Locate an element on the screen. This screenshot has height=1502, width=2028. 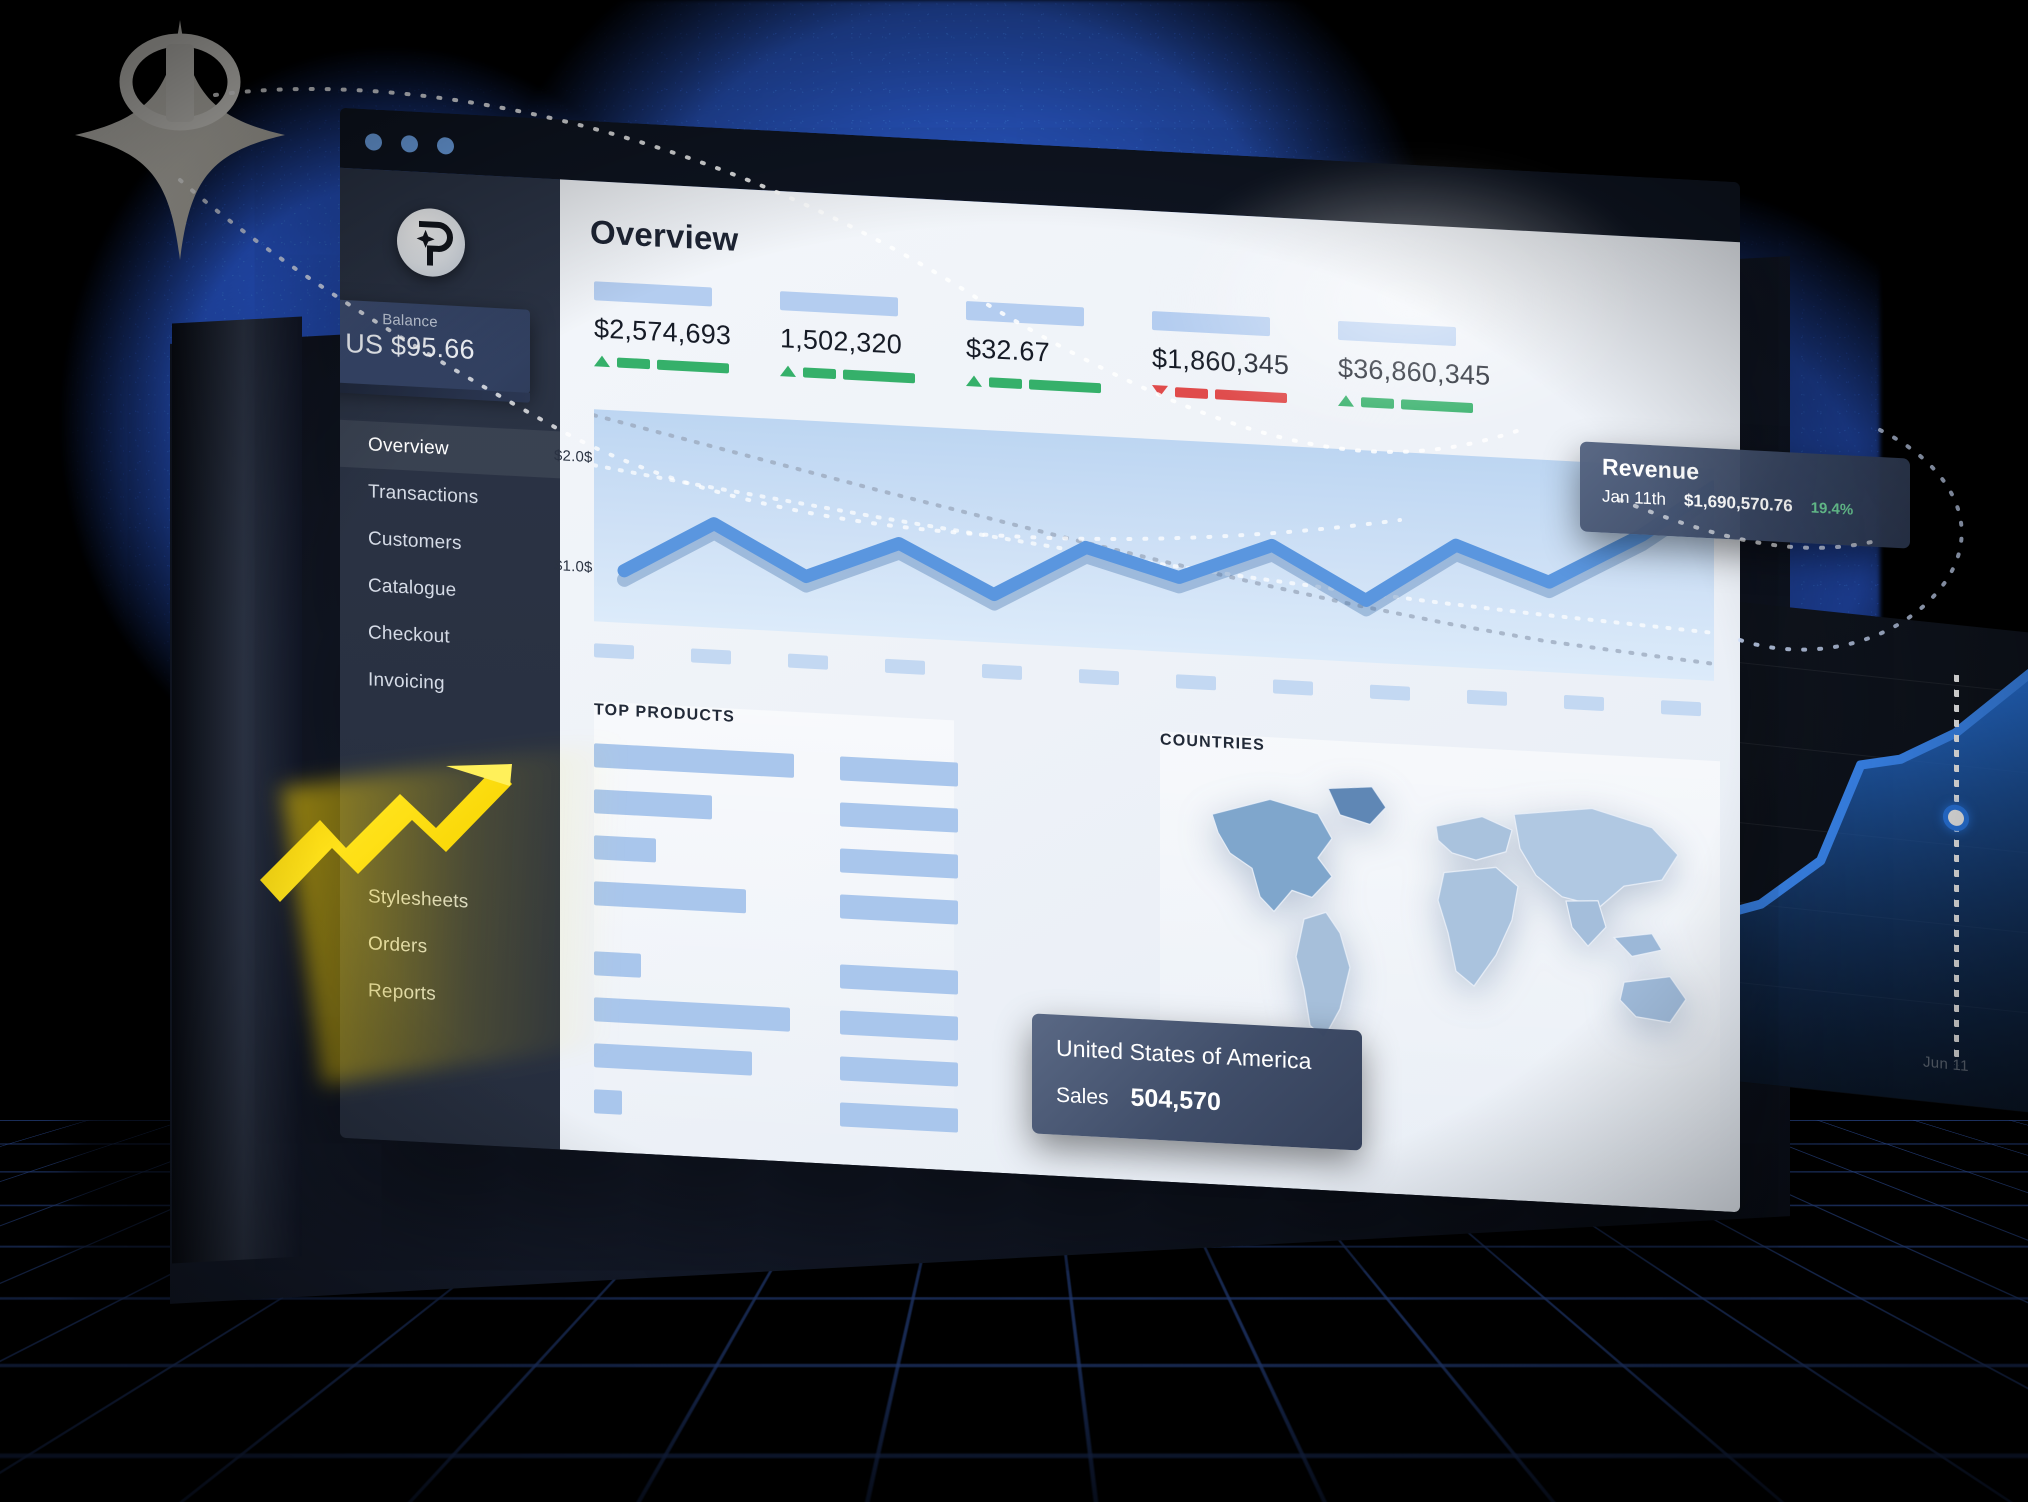
map-region-south-america is located at coordinates (1323, 975).